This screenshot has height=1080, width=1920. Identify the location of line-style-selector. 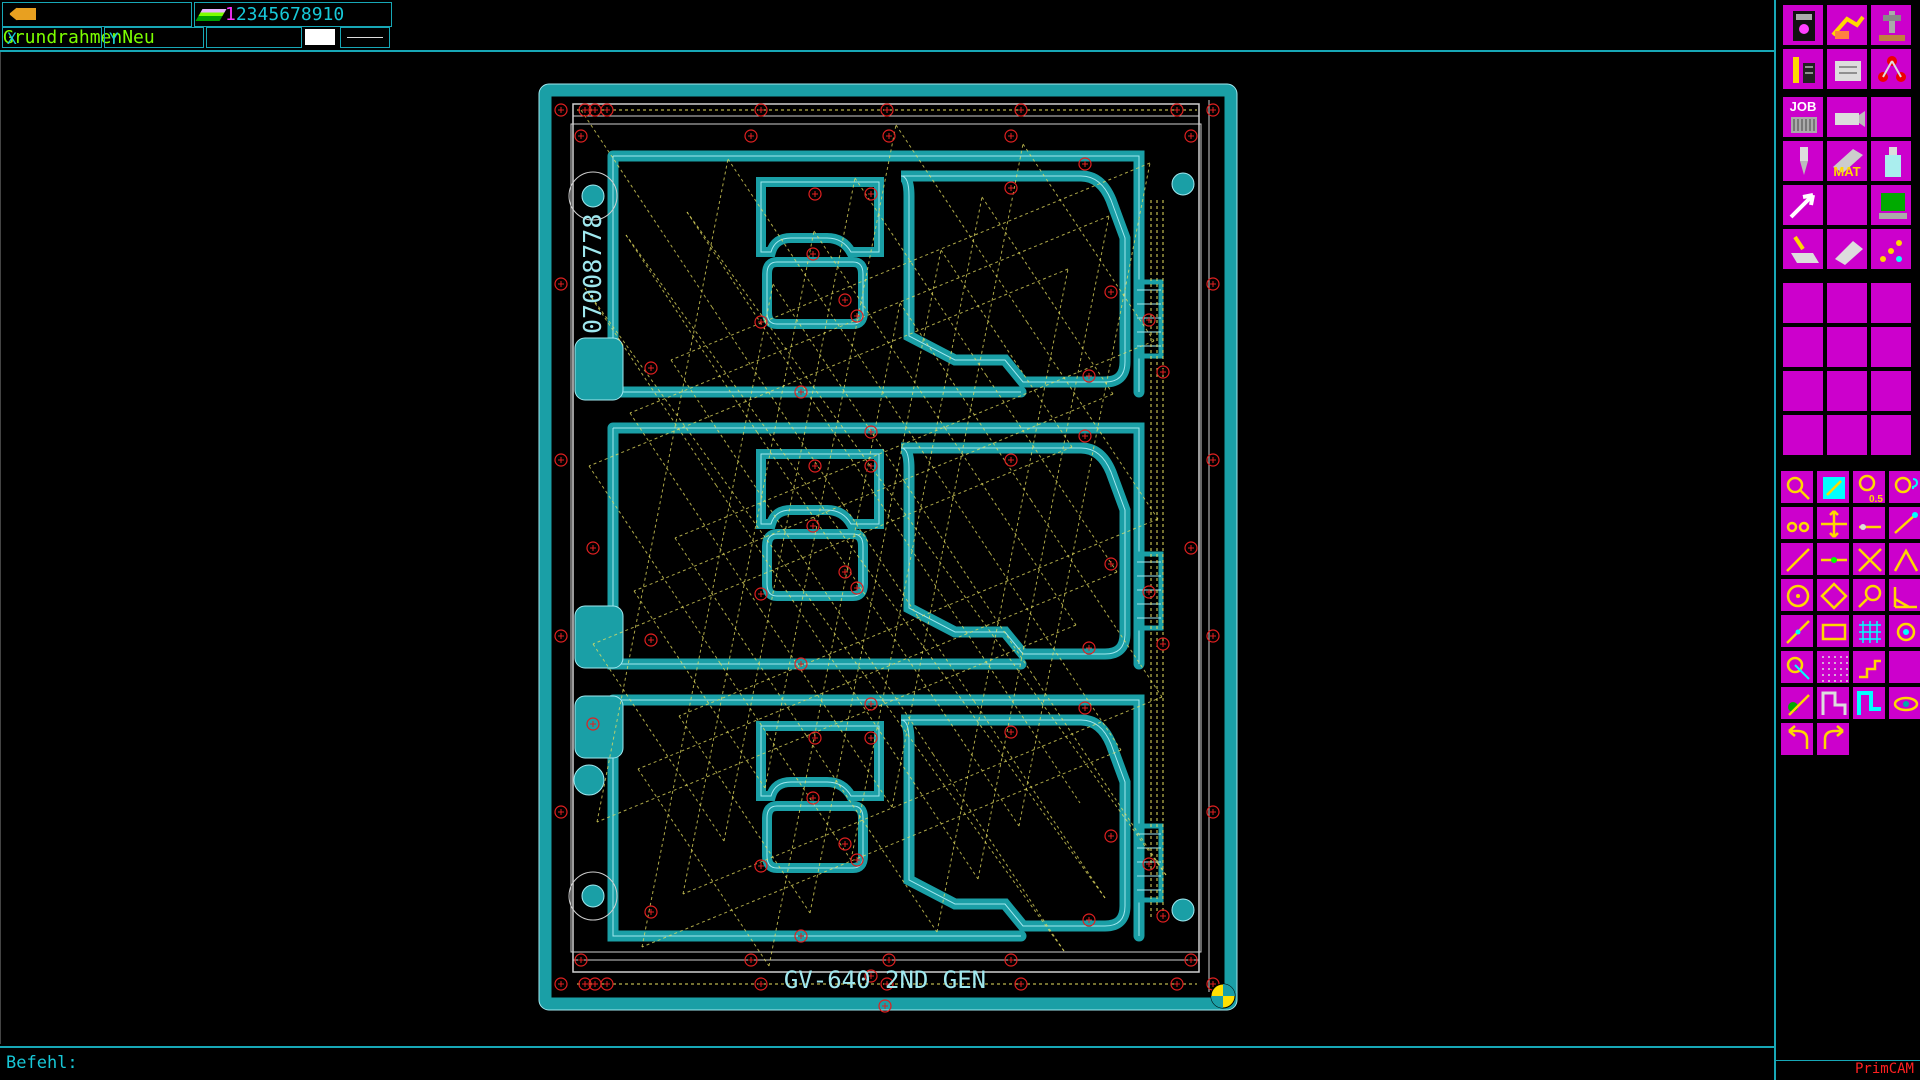
(365, 37).